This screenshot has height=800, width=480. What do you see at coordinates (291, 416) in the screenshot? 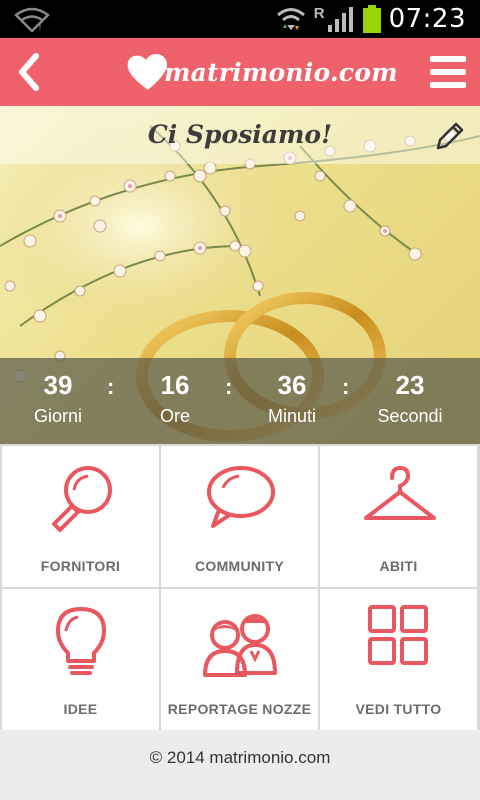
I see `countdown-label: Minuti` at bounding box center [291, 416].